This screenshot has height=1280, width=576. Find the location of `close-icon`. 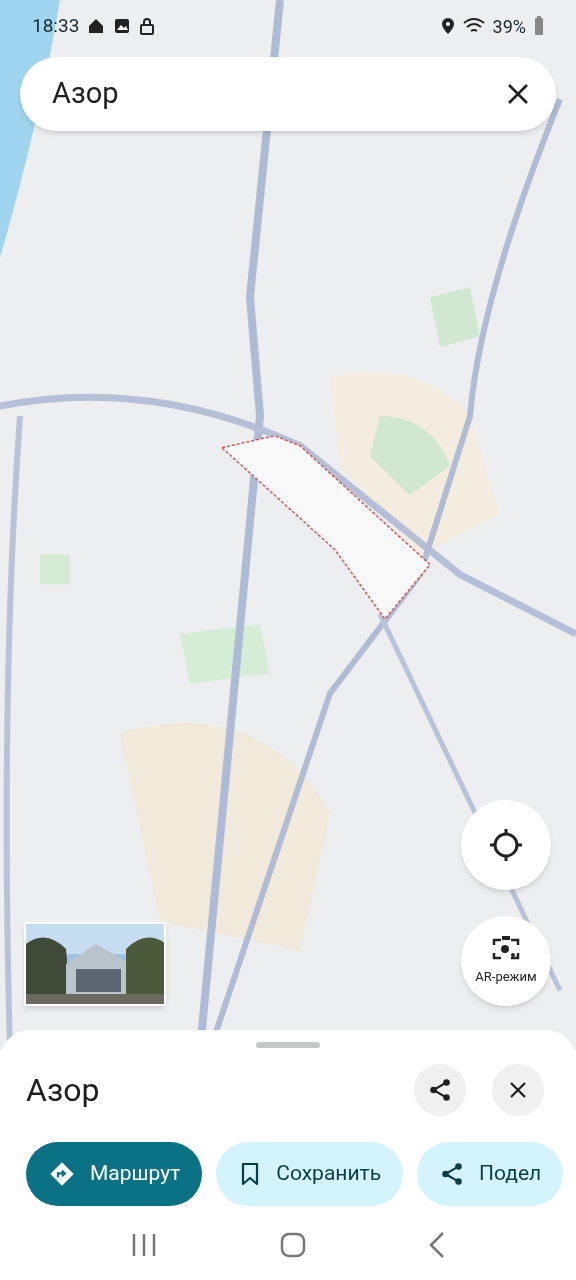

close-icon is located at coordinates (518, 1090).